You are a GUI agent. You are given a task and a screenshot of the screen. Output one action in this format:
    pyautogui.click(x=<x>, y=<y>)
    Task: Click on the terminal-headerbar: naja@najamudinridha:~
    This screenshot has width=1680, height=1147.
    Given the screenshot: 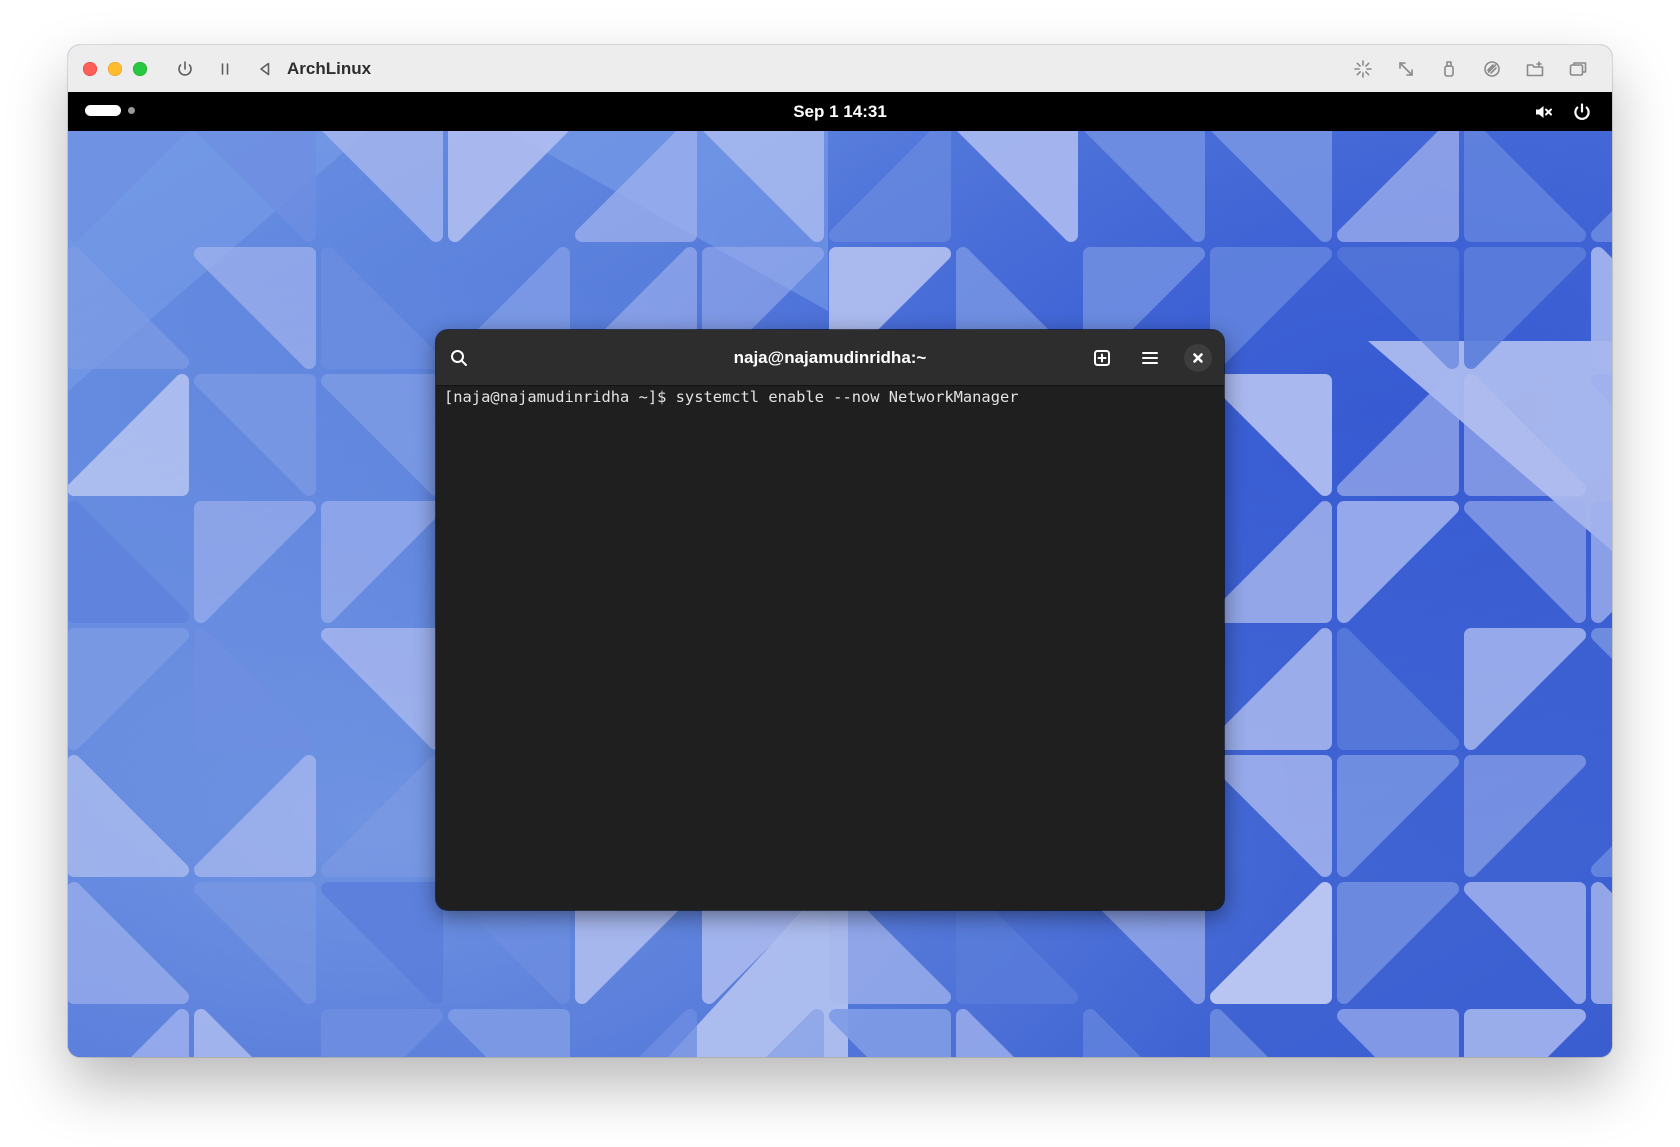 What is the action you would take?
    pyautogui.click(x=830, y=358)
    